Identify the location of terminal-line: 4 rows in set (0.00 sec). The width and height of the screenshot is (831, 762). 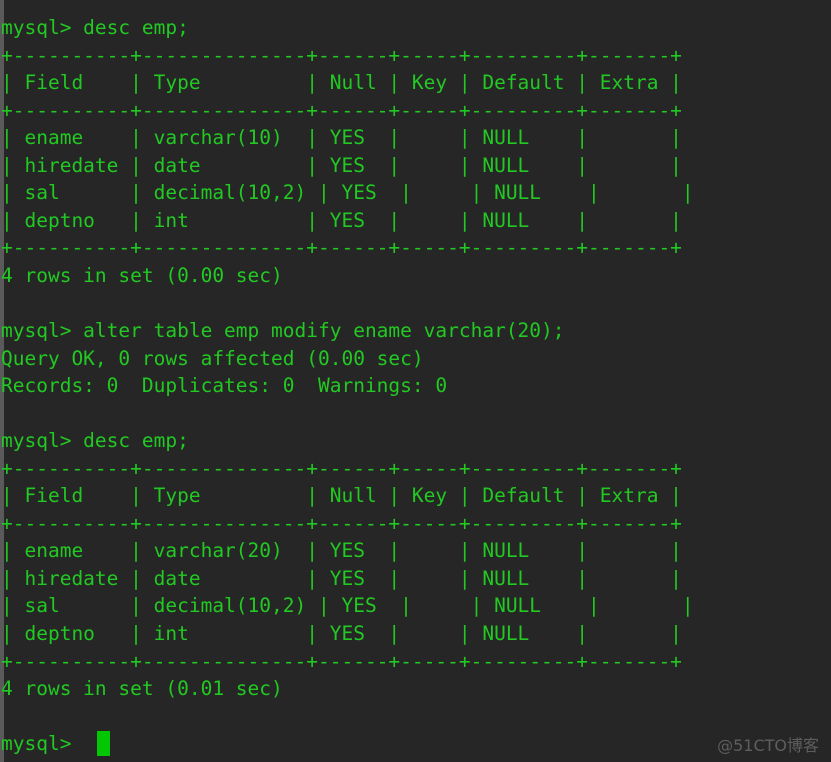
(142, 275).